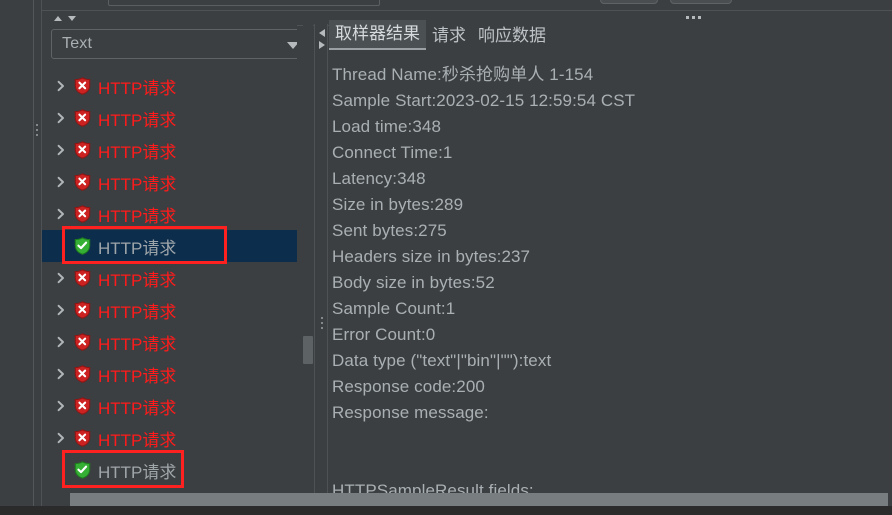  What do you see at coordinates (308, 258) in the screenshot?
I see `tree-scrollbar-track` at bounding box center [308, 258].